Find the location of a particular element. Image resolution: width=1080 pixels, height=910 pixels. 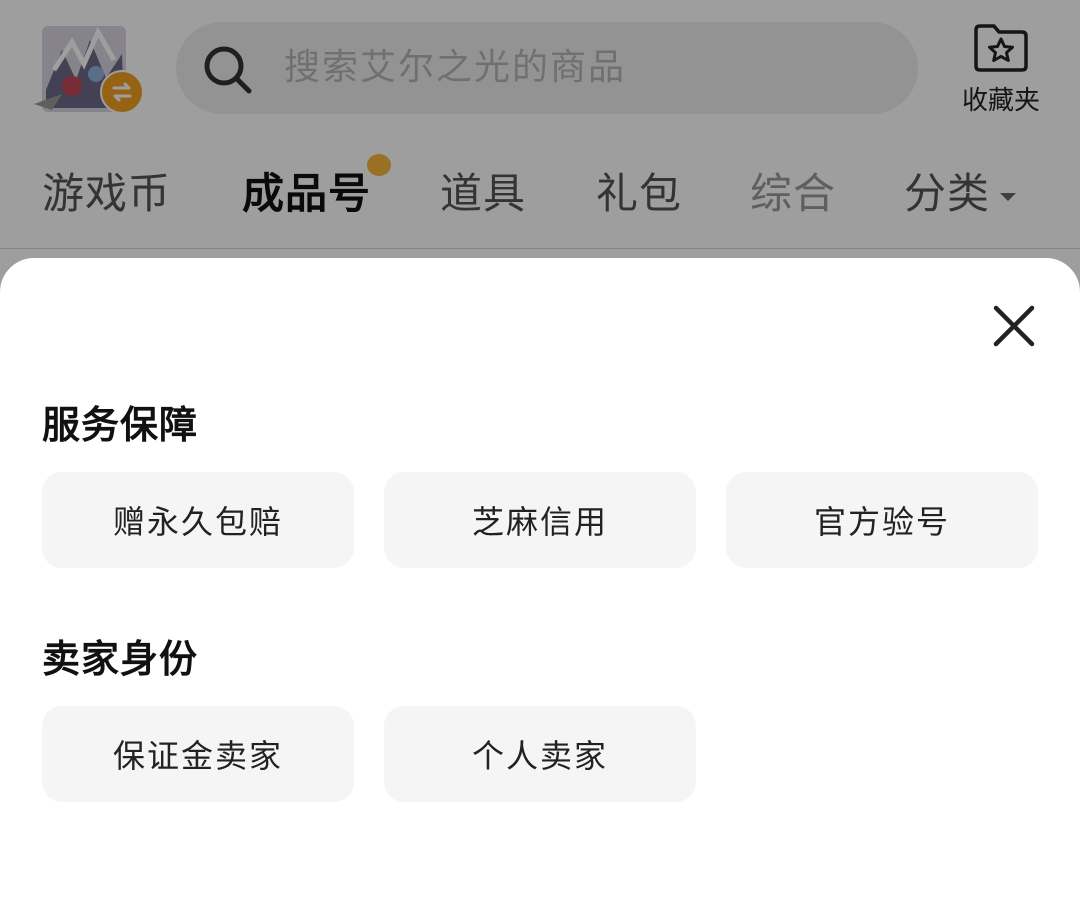

close-button is located at coordinates (1014, 326).